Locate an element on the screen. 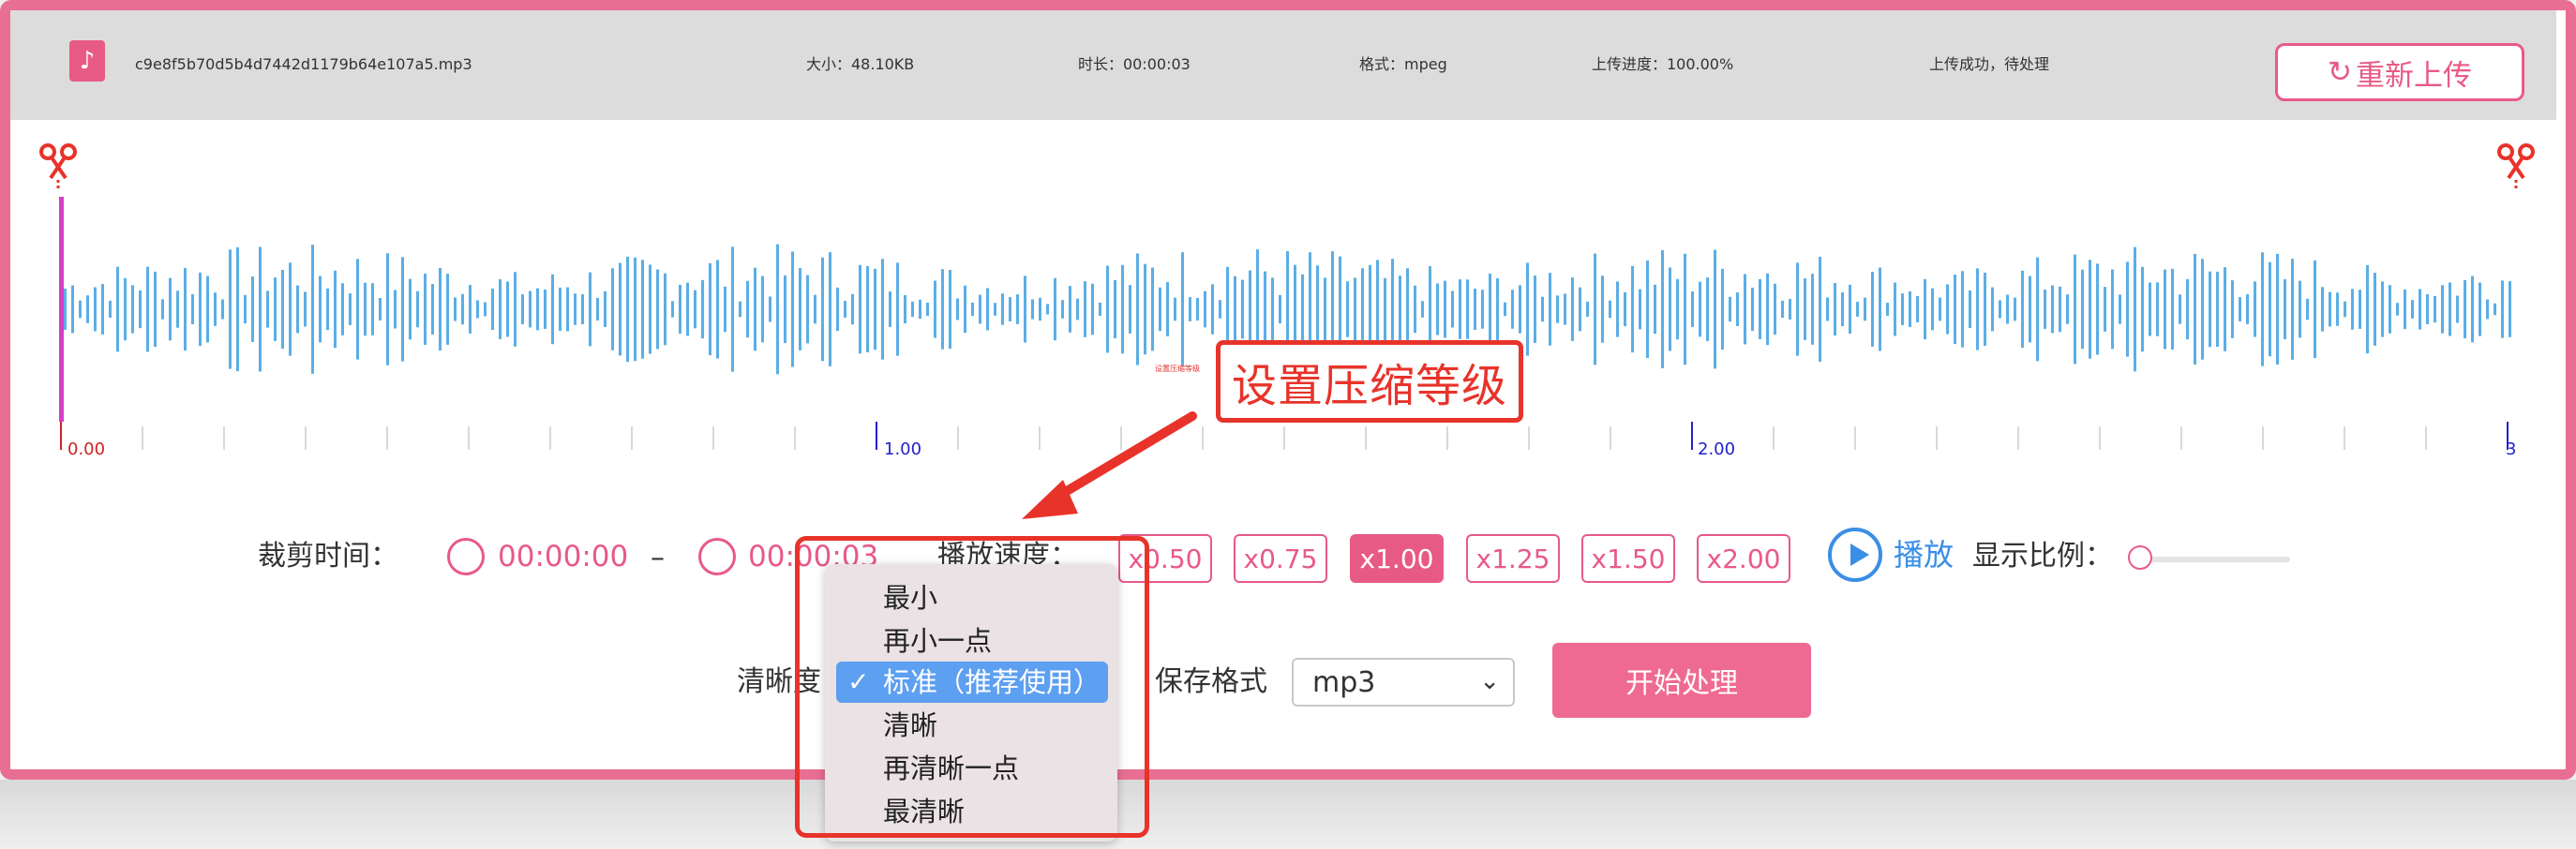 The image size is (2576, 849). play-button-label: 播放 is located at coordinates (1924, 555).